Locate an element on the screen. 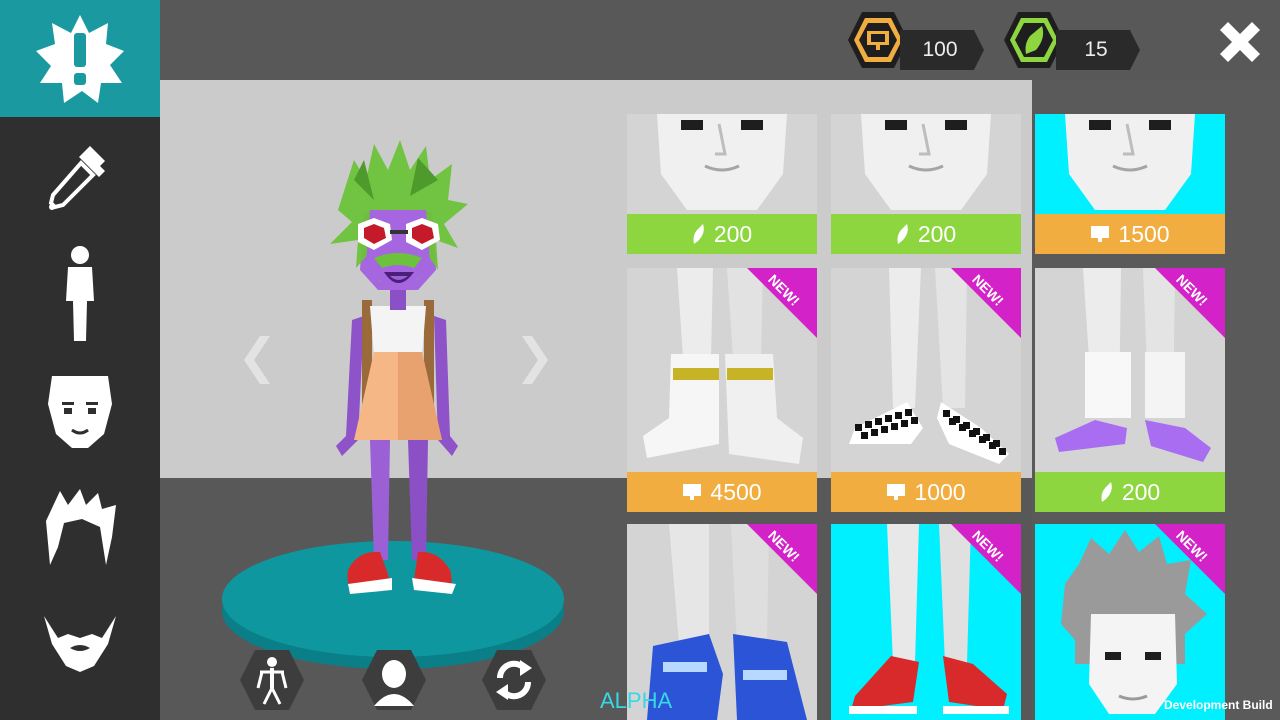 This screenshot has width=1280, height=720. alert-badge-icon is located at coordinates (80, 58).